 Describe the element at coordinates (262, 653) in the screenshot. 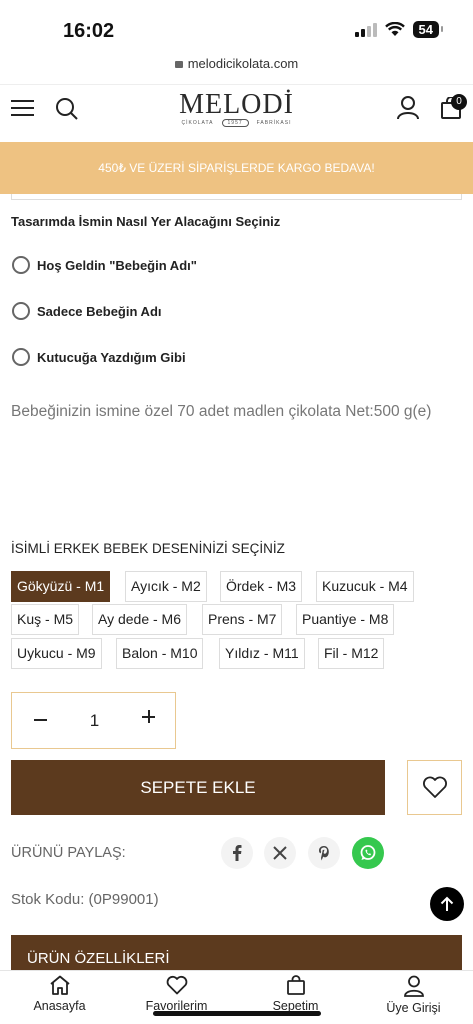

I see `pattern-option-m11: Yıldız - M11` at that location.